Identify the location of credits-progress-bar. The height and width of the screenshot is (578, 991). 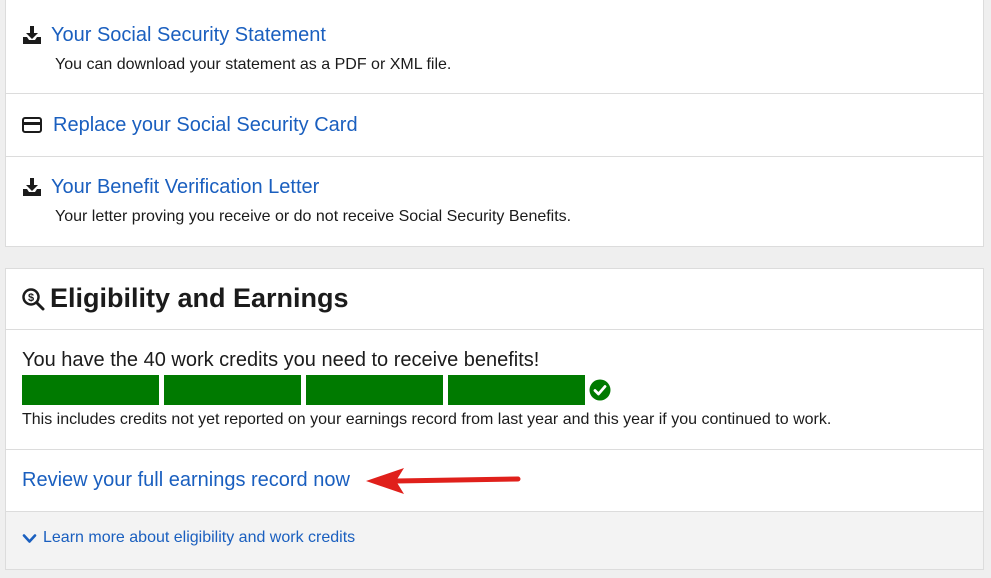
(303, 390).